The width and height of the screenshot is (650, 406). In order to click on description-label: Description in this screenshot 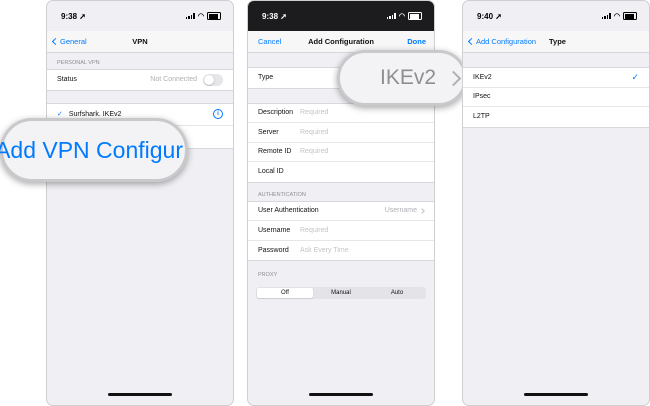, I will do `click(276, 113)`.